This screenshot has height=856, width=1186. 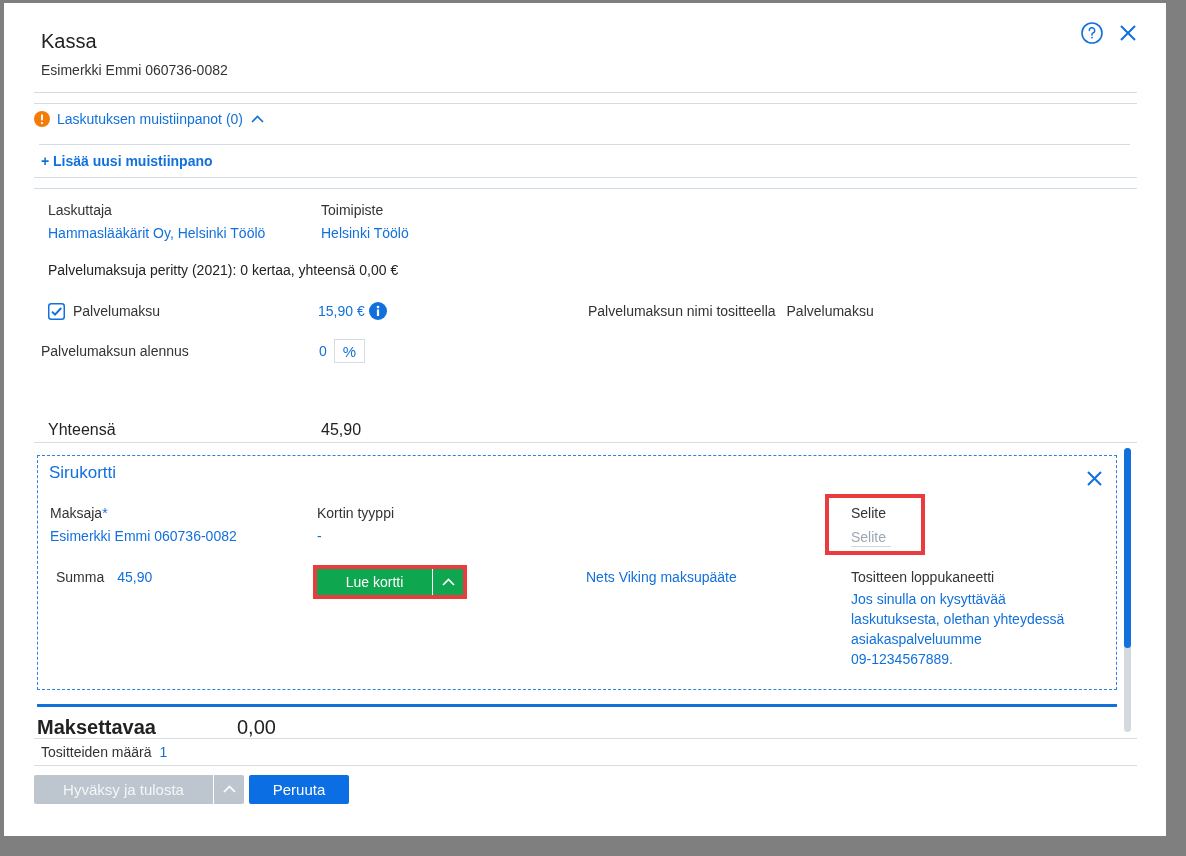 What do you see at coordinates (96, 752) in the screenshot?
I see `field-label: Tositteiden määrä` at bounding box center [96, 752].